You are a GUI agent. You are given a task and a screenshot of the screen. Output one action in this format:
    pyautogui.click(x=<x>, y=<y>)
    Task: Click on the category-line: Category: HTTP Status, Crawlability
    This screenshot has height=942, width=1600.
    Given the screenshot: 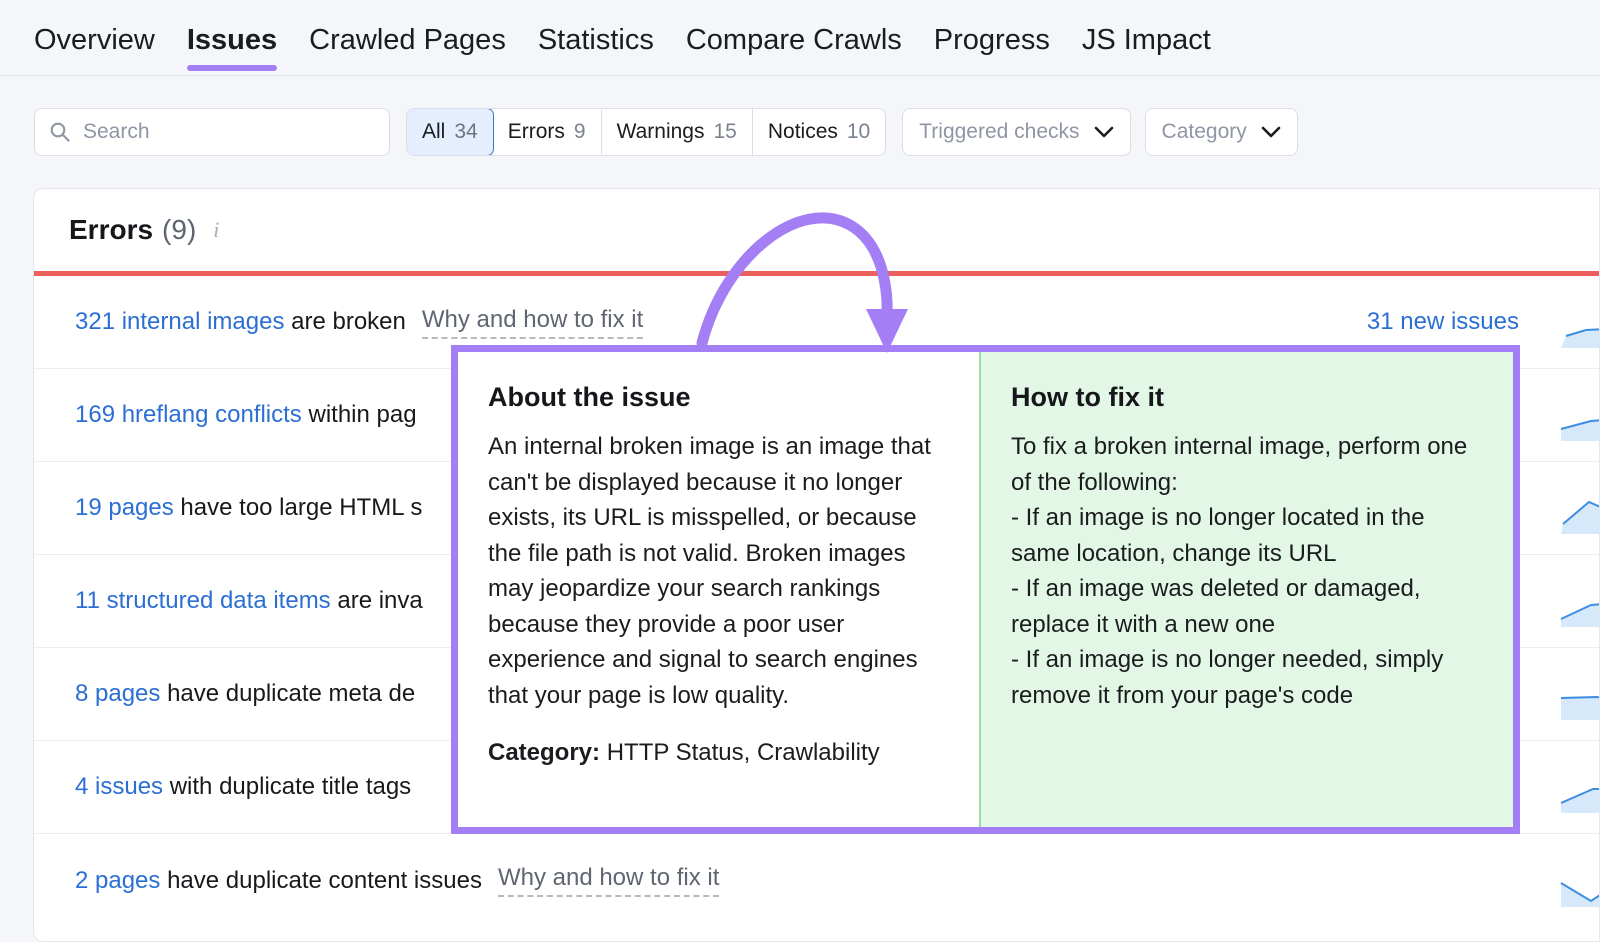 What is the action you would take?
    pyautogui.click(x=717, y=753)
    